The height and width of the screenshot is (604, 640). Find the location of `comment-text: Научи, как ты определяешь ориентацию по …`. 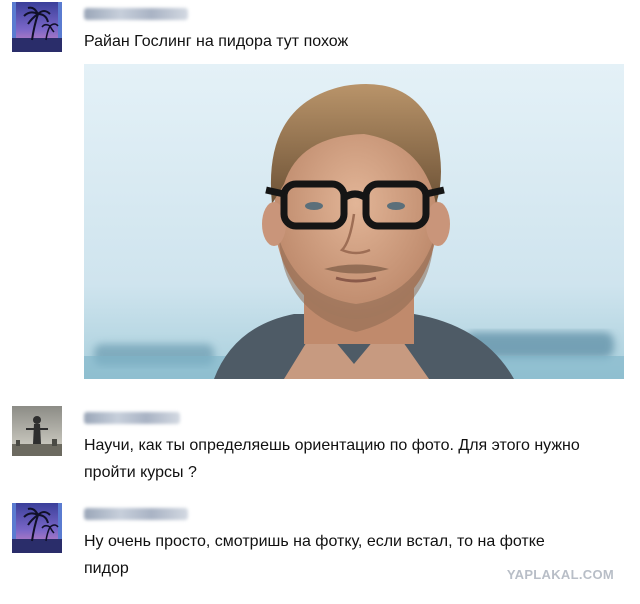

comment-text: Научи, как ты определяешь ориентацию по … is located at coordinates (332, 459).